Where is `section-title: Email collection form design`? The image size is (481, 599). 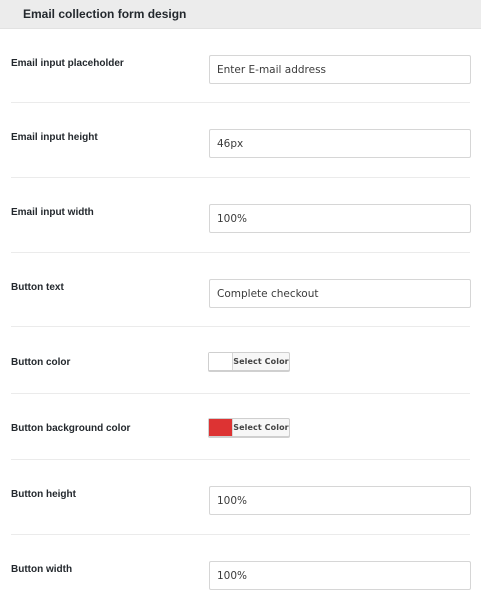 section-title: Email collection form design is located at coordinates (105, 14).